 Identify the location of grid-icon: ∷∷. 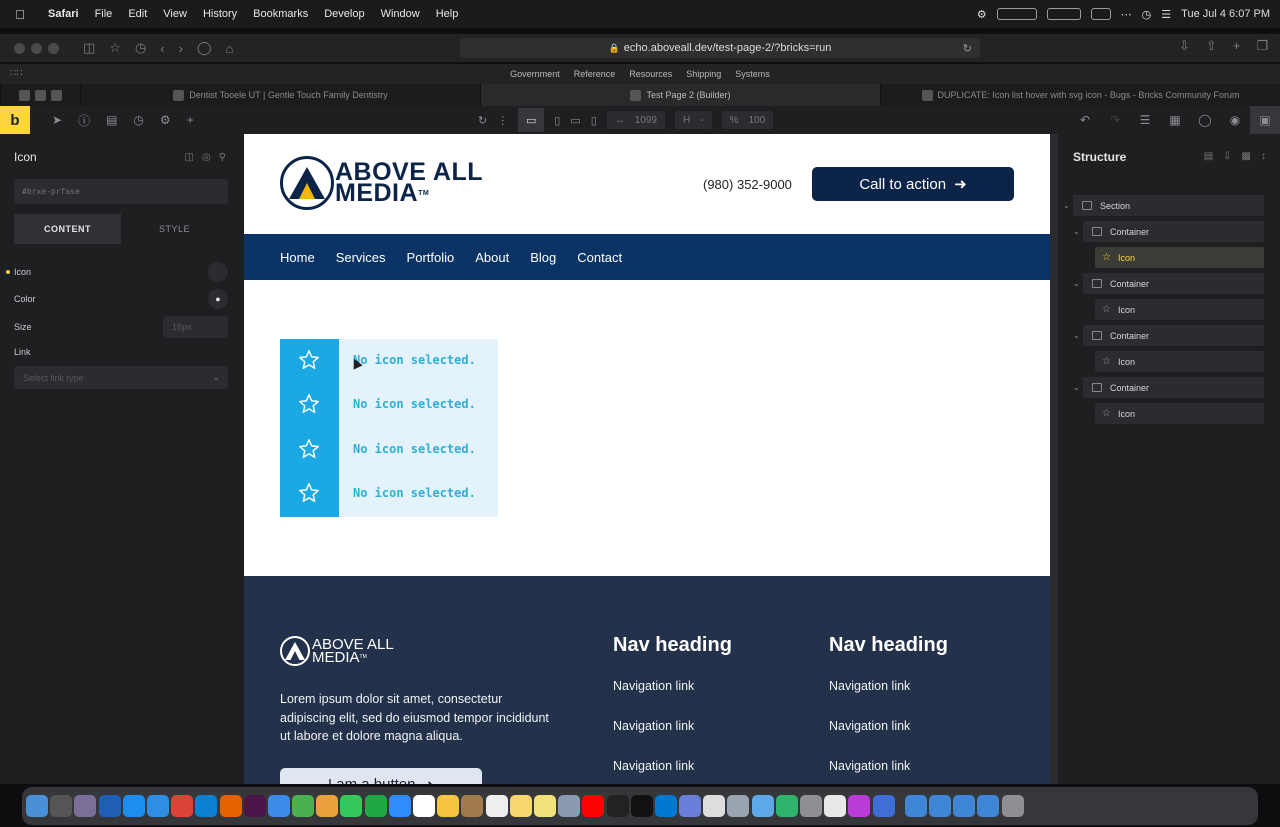
(16, 73).